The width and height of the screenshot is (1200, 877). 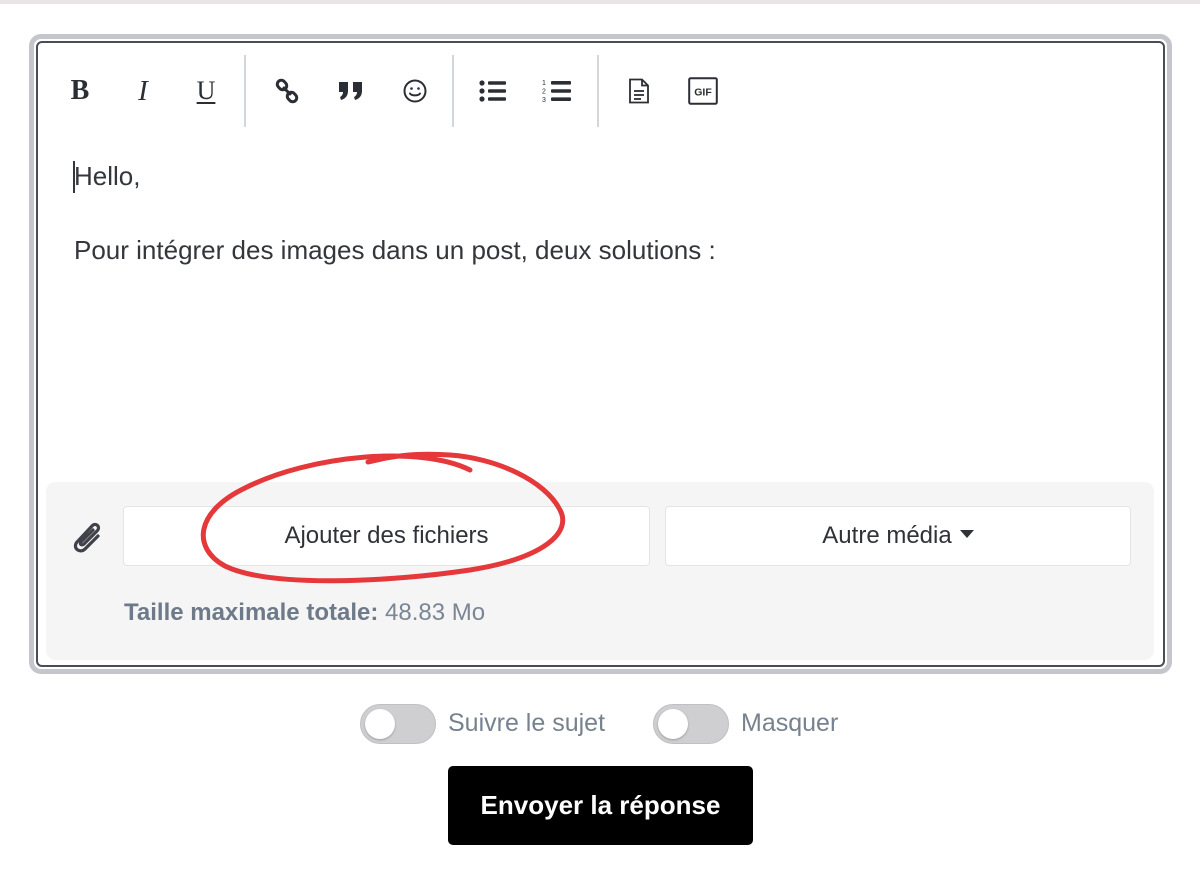 I want to click on numbered-list-icon: 1 2 3, so click(x=556, y=92).